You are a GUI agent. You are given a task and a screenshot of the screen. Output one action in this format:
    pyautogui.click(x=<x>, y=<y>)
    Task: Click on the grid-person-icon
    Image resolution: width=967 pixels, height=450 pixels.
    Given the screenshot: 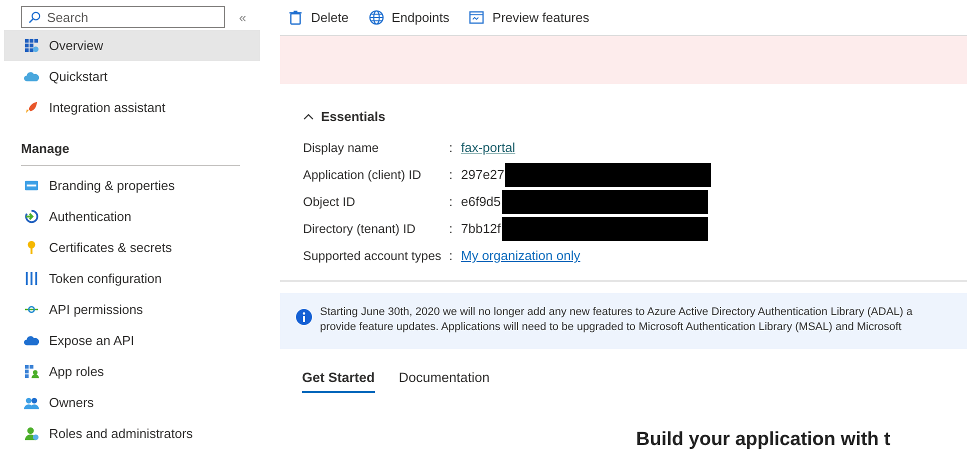 What is the action you would take?
    pyautogui.click(x=31, y=371)
    